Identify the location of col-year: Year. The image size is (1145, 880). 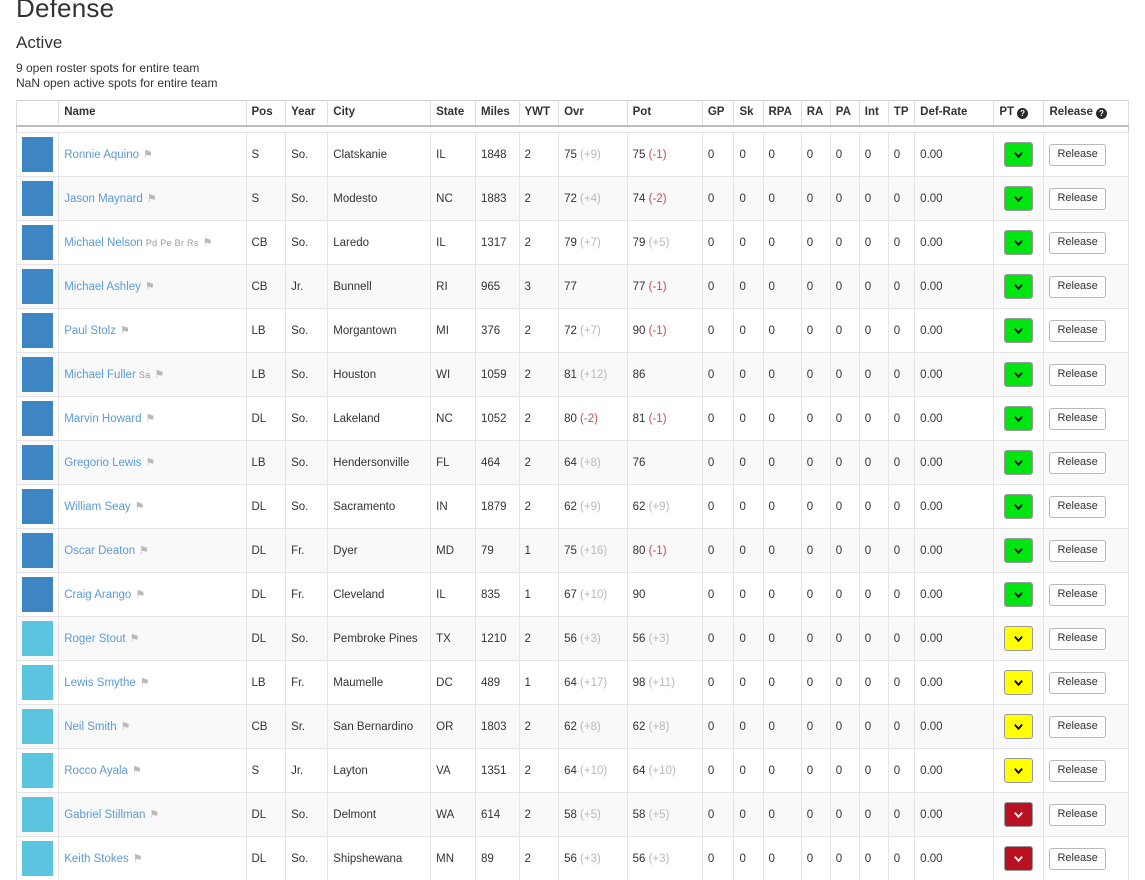
(307, 113).